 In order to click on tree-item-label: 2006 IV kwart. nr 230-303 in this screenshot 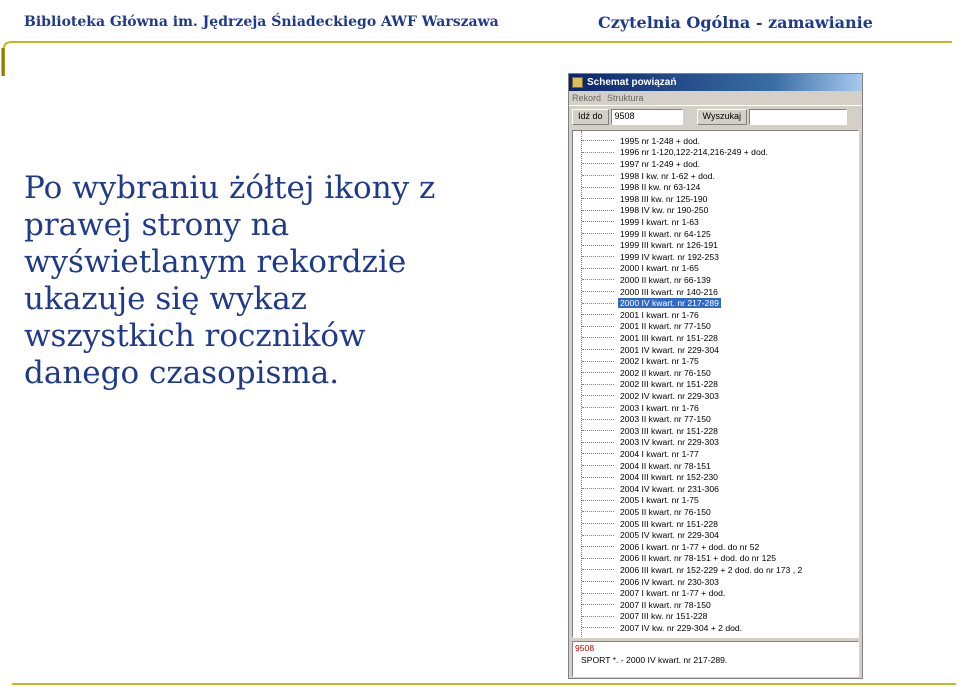, I will do `click(669, 581)`.